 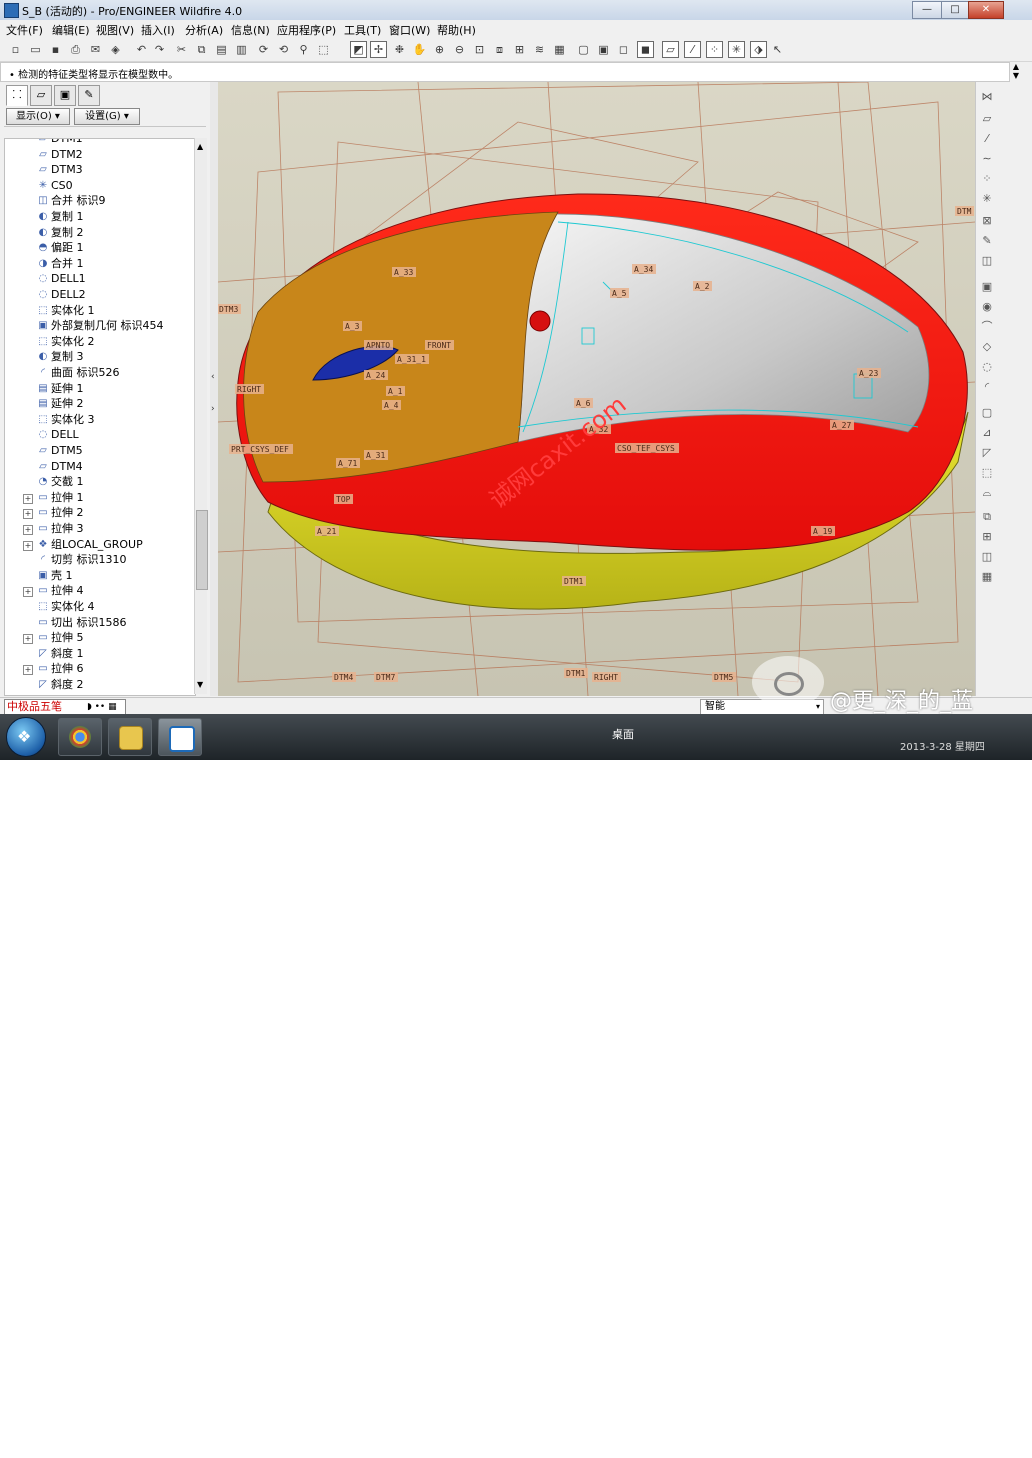 I want to click on tree-item: ◌ DELL2, so click(x=100, y=295).